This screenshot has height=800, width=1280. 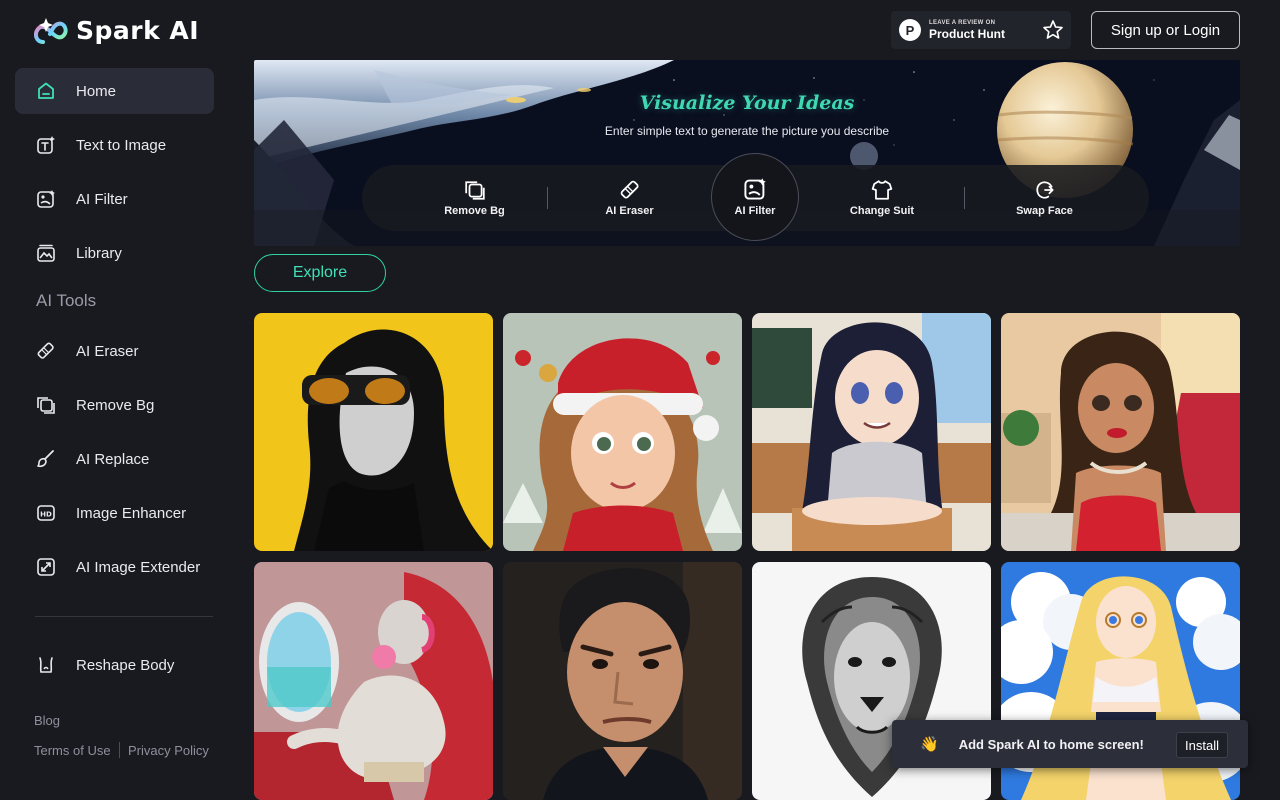 What do you see at coordinates (1202, 745) in the screenshot?
I see `install-button: Install` at bounding box center [1202, 745].